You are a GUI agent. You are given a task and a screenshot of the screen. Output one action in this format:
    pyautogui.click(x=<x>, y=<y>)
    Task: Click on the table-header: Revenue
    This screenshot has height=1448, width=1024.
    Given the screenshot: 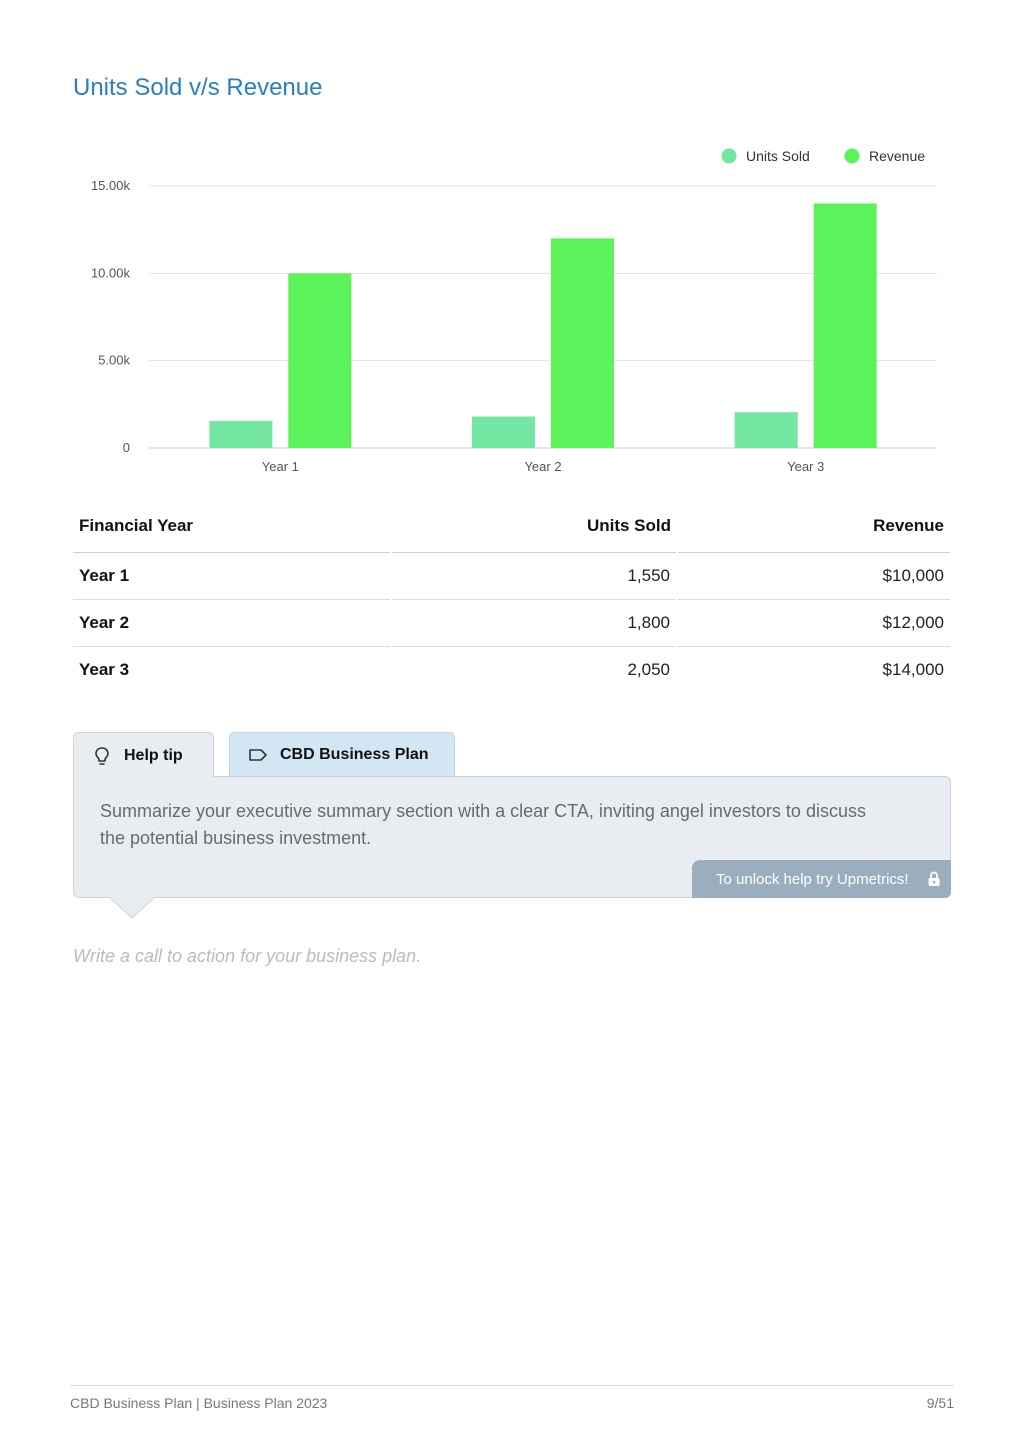 What is the action you would take?
    pyautogui.click(x=813, y=526)
    